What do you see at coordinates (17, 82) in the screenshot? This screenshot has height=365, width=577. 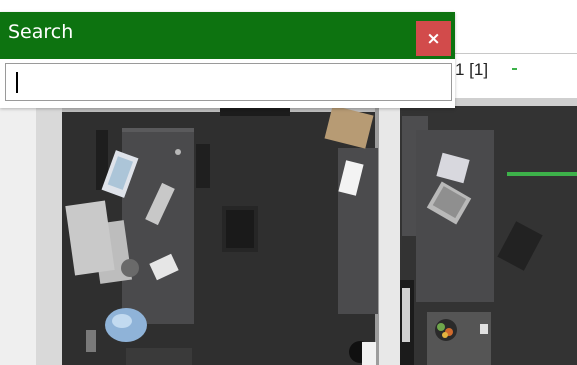 I see `text-cursor` at bounding box center [17, 82].